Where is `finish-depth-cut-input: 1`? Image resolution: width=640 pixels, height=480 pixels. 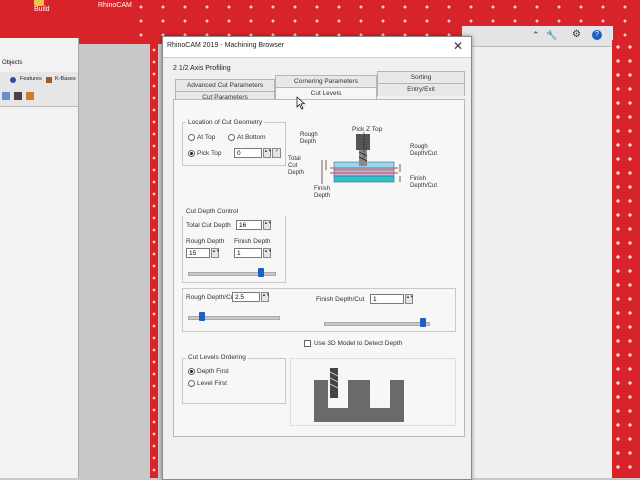
finish-depth-cut-input: 1 is located at coordinates (387, 299).